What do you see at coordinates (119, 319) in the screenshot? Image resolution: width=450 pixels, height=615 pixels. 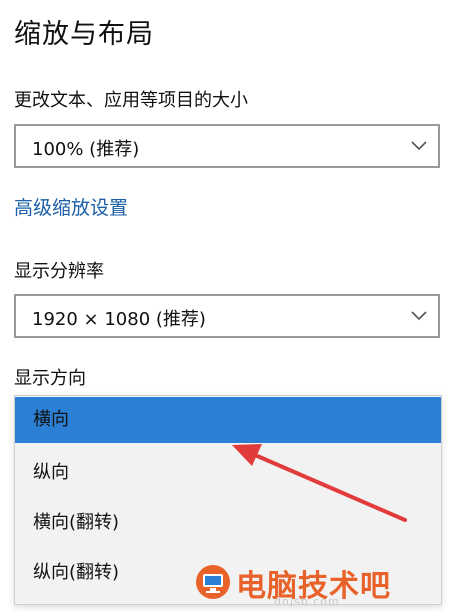 I see `resolution-select-value: 1920 × 1080 (推荐)` at bounding box center [119, 319].